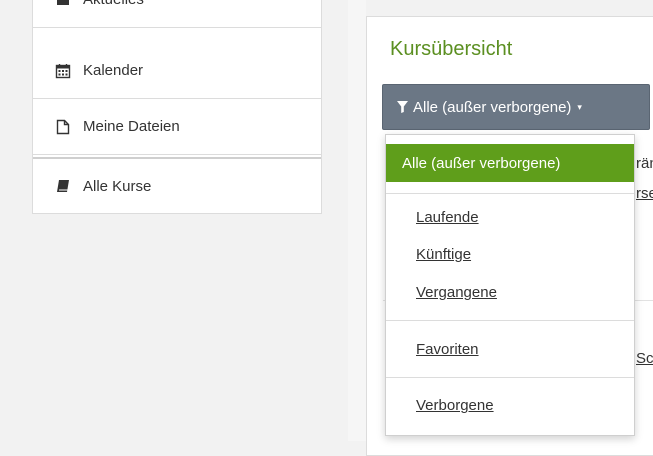  What do you see at coordinates (63, 71) in the screenshot?
I see `calendar-icon` at bounding box center [63, 71].